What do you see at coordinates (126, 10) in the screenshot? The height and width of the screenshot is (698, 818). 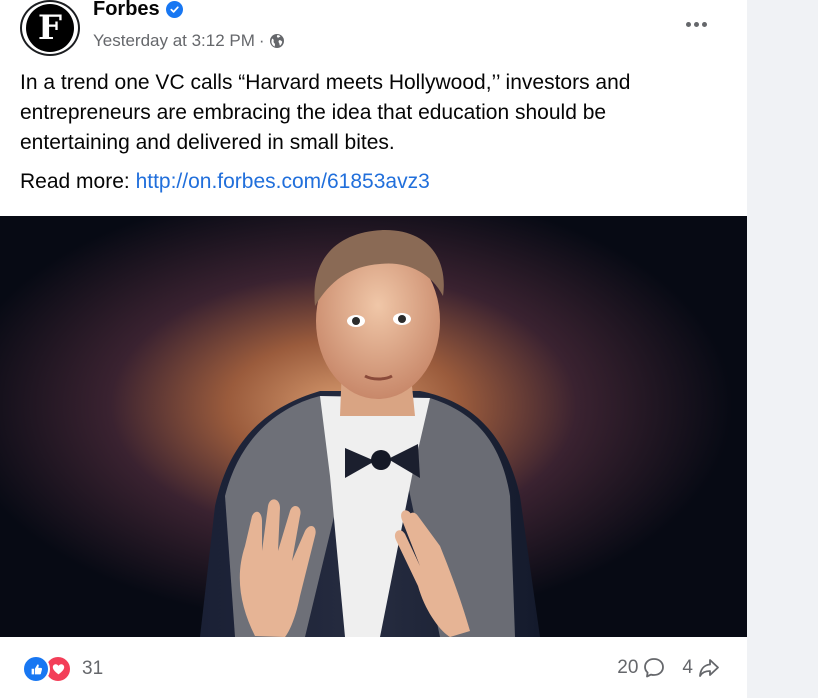 I see `page-name: Forbes` at bounding box center [126, 10].